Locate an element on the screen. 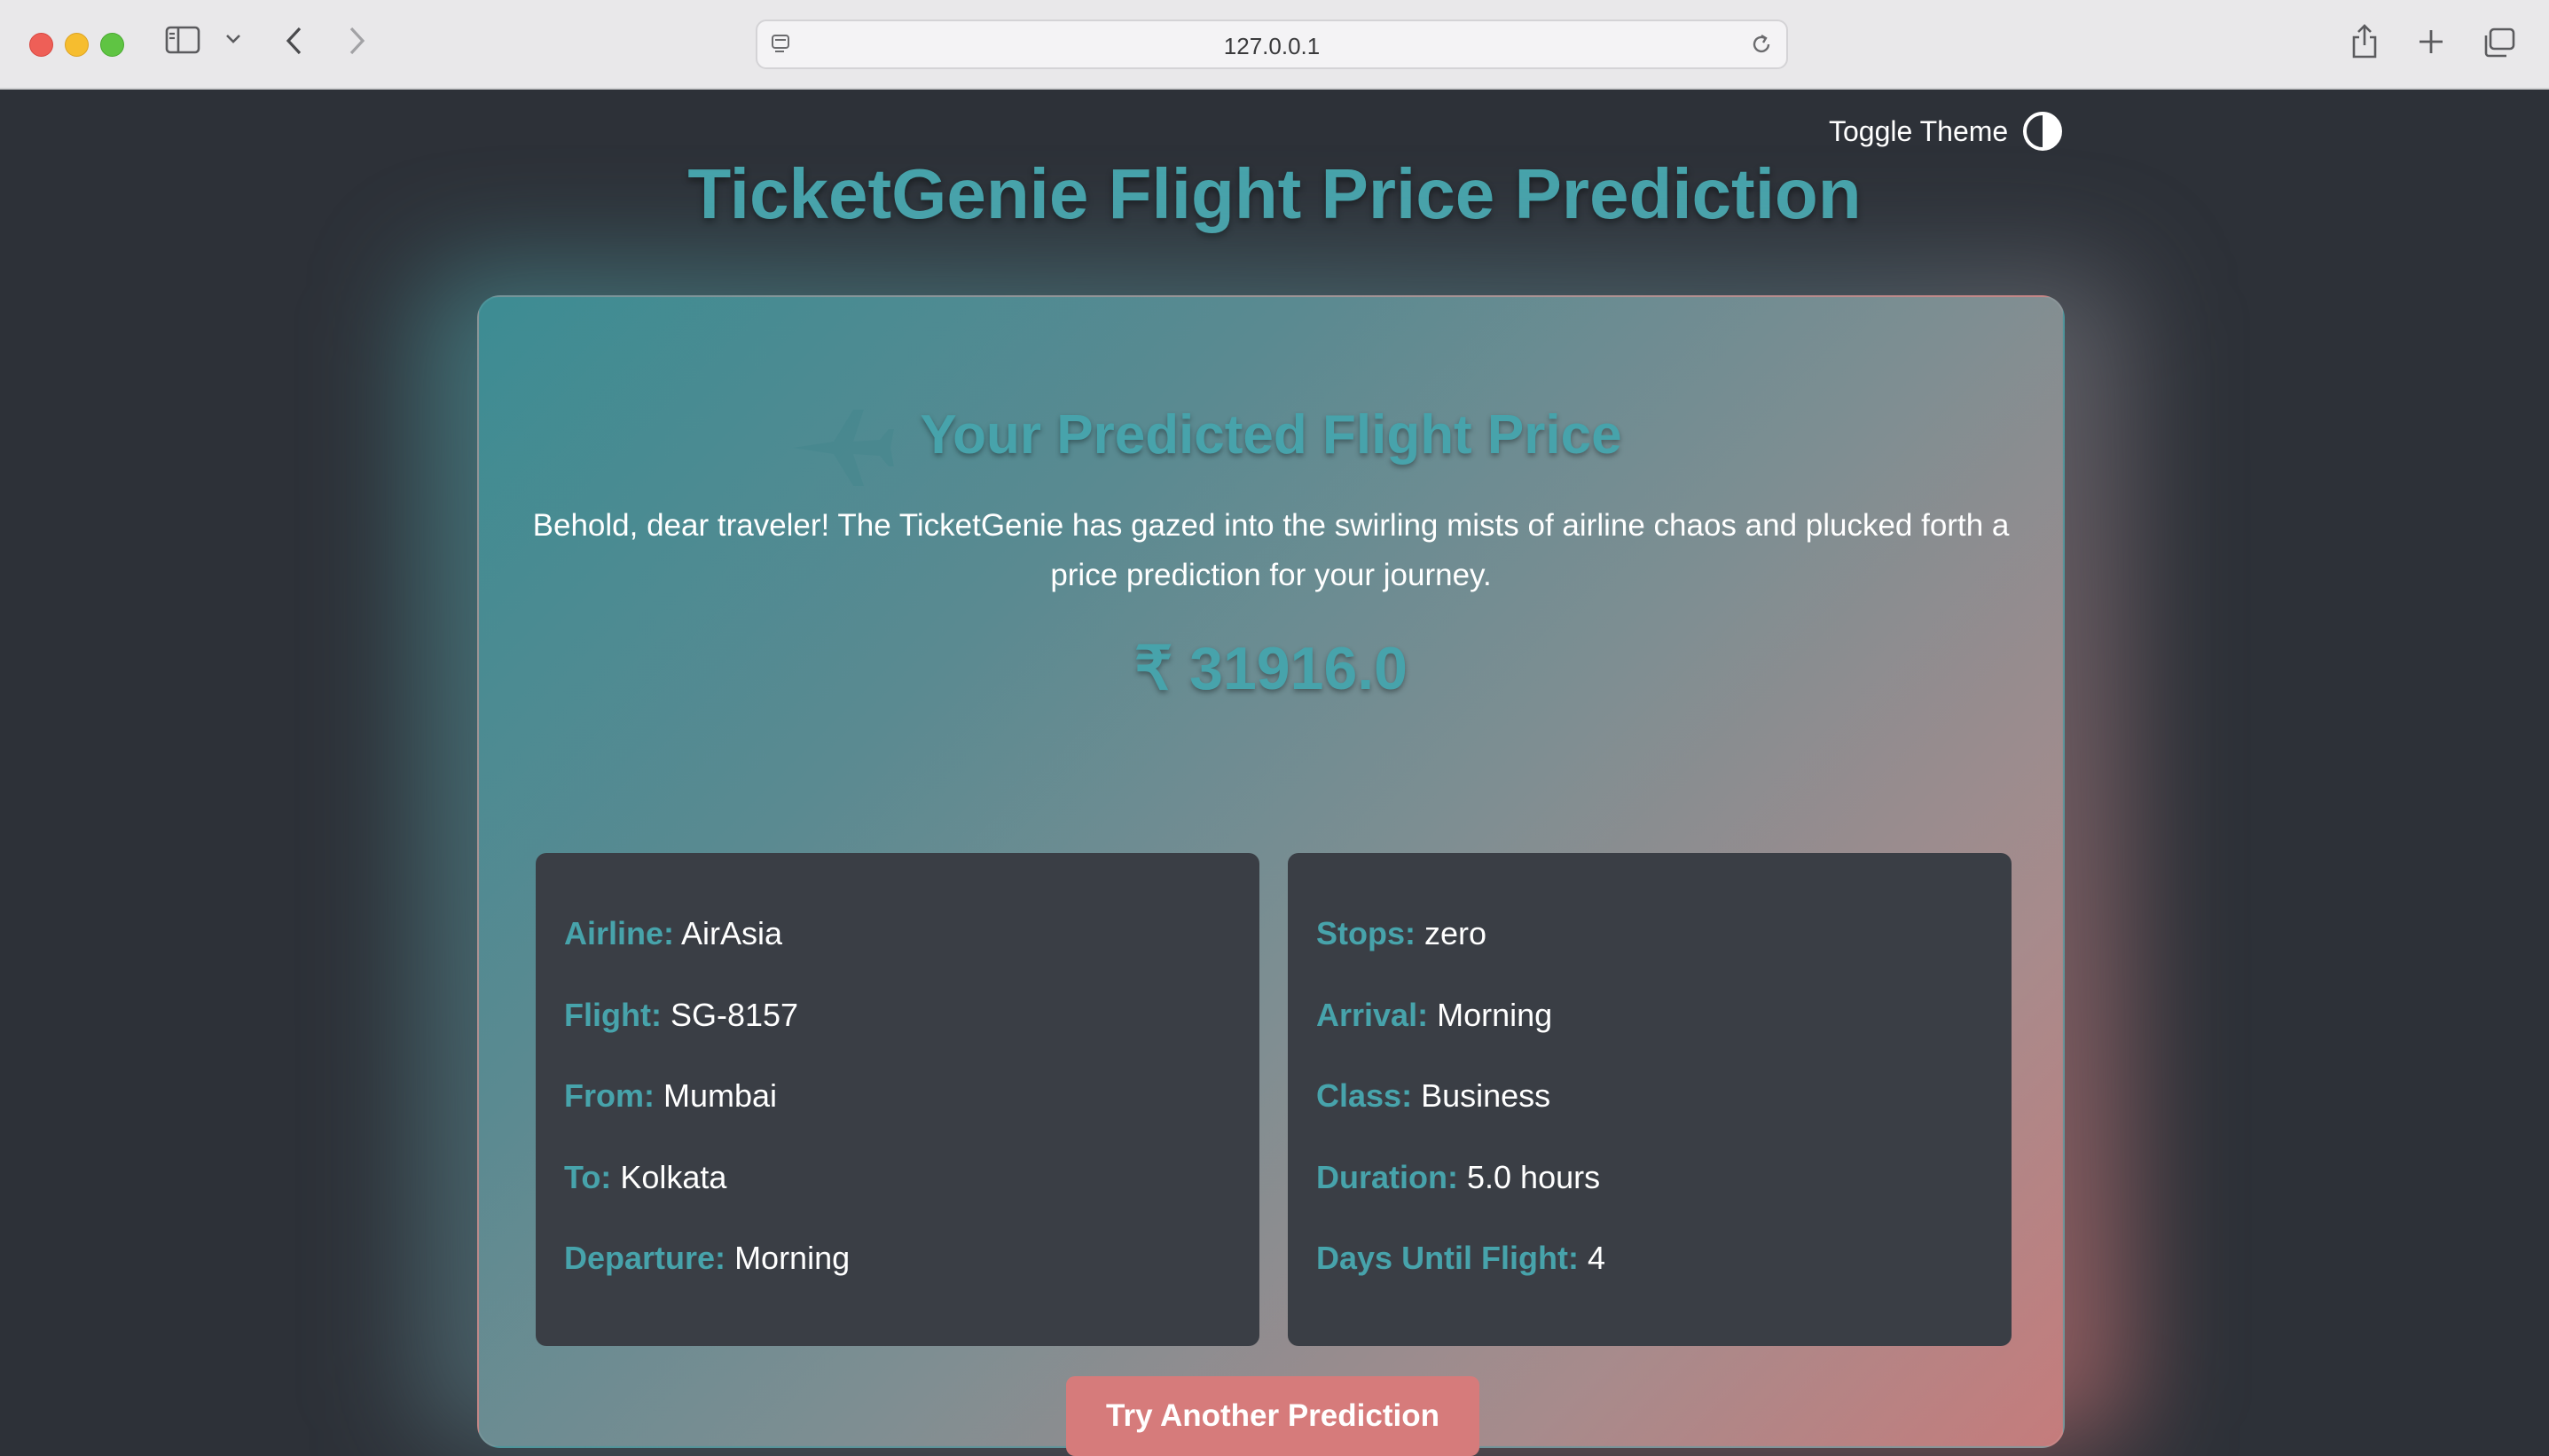 The height and width of the screenshot is (1456, 2549). reload-icon is located at coordinates (1762, 46).